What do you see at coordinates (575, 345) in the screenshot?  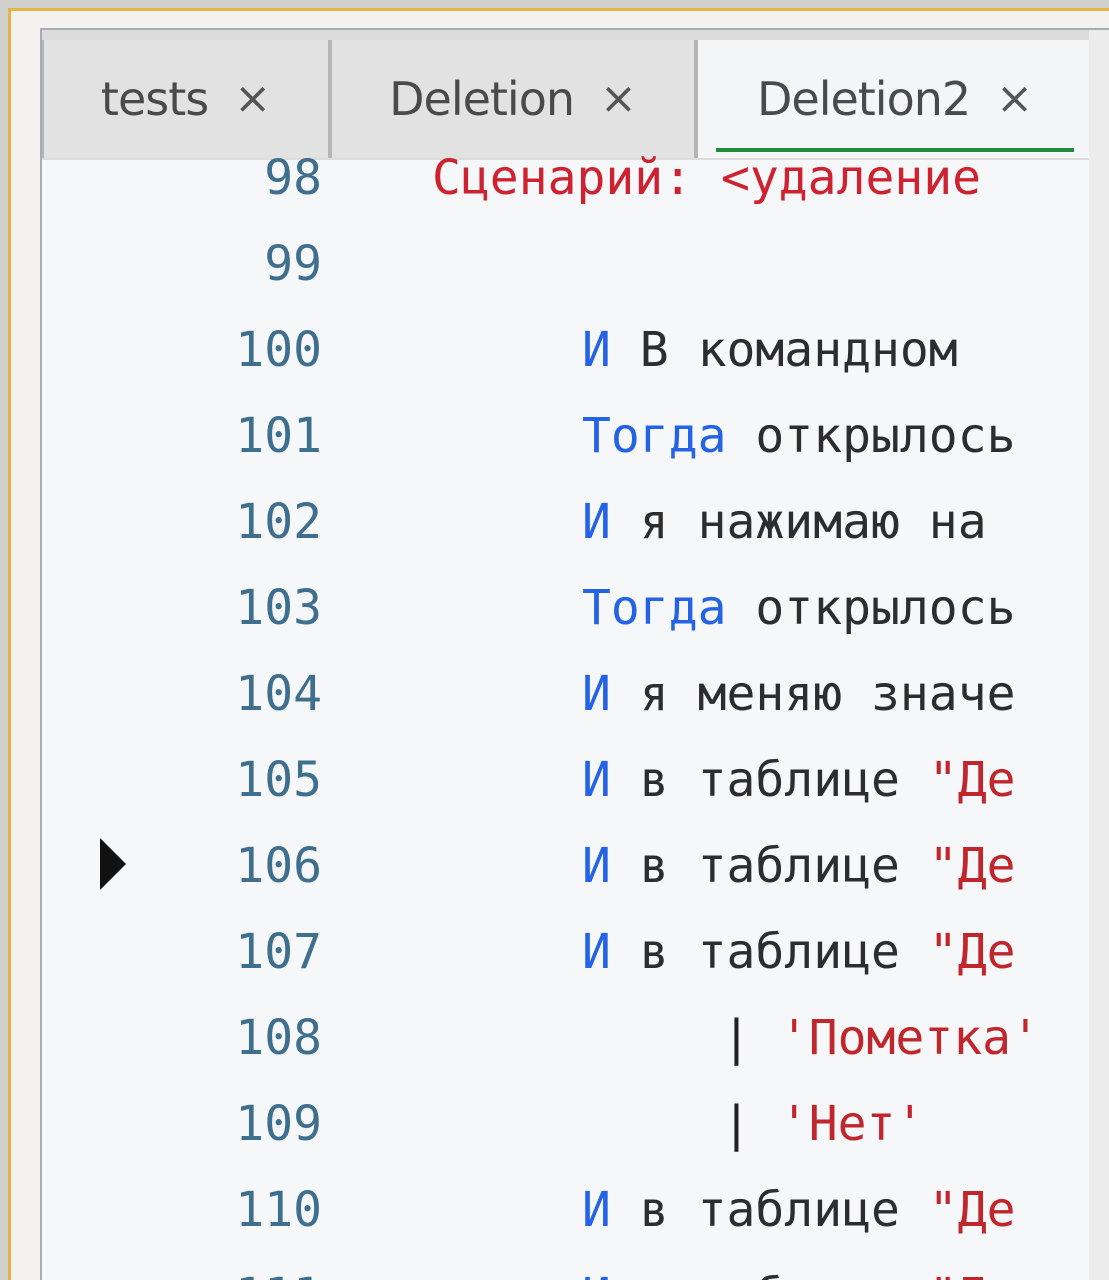 I see `code-line: 100 И В командном` at bounding box center [575, 345].